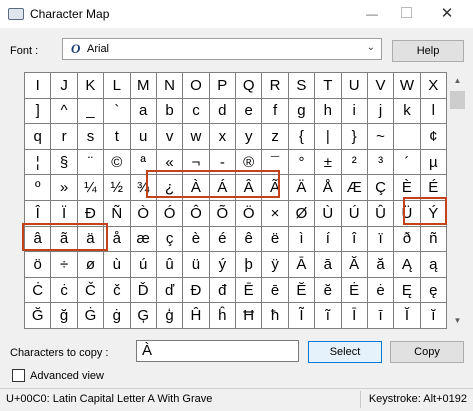 Image resolution: width=473 pixels, height=411 pixels. What do you see at coordinates (38, 290) in the screenshot?
I see `character-cell: Ċ` at bounding box center [38, 290].